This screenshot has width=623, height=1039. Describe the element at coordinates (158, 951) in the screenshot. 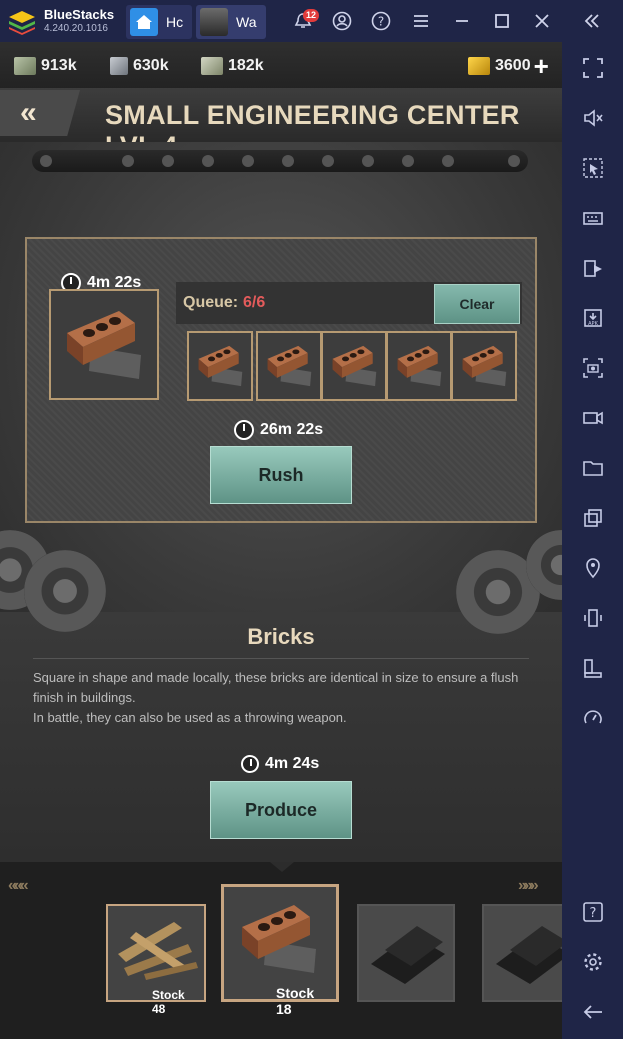

I see `planks-icon` at that location.